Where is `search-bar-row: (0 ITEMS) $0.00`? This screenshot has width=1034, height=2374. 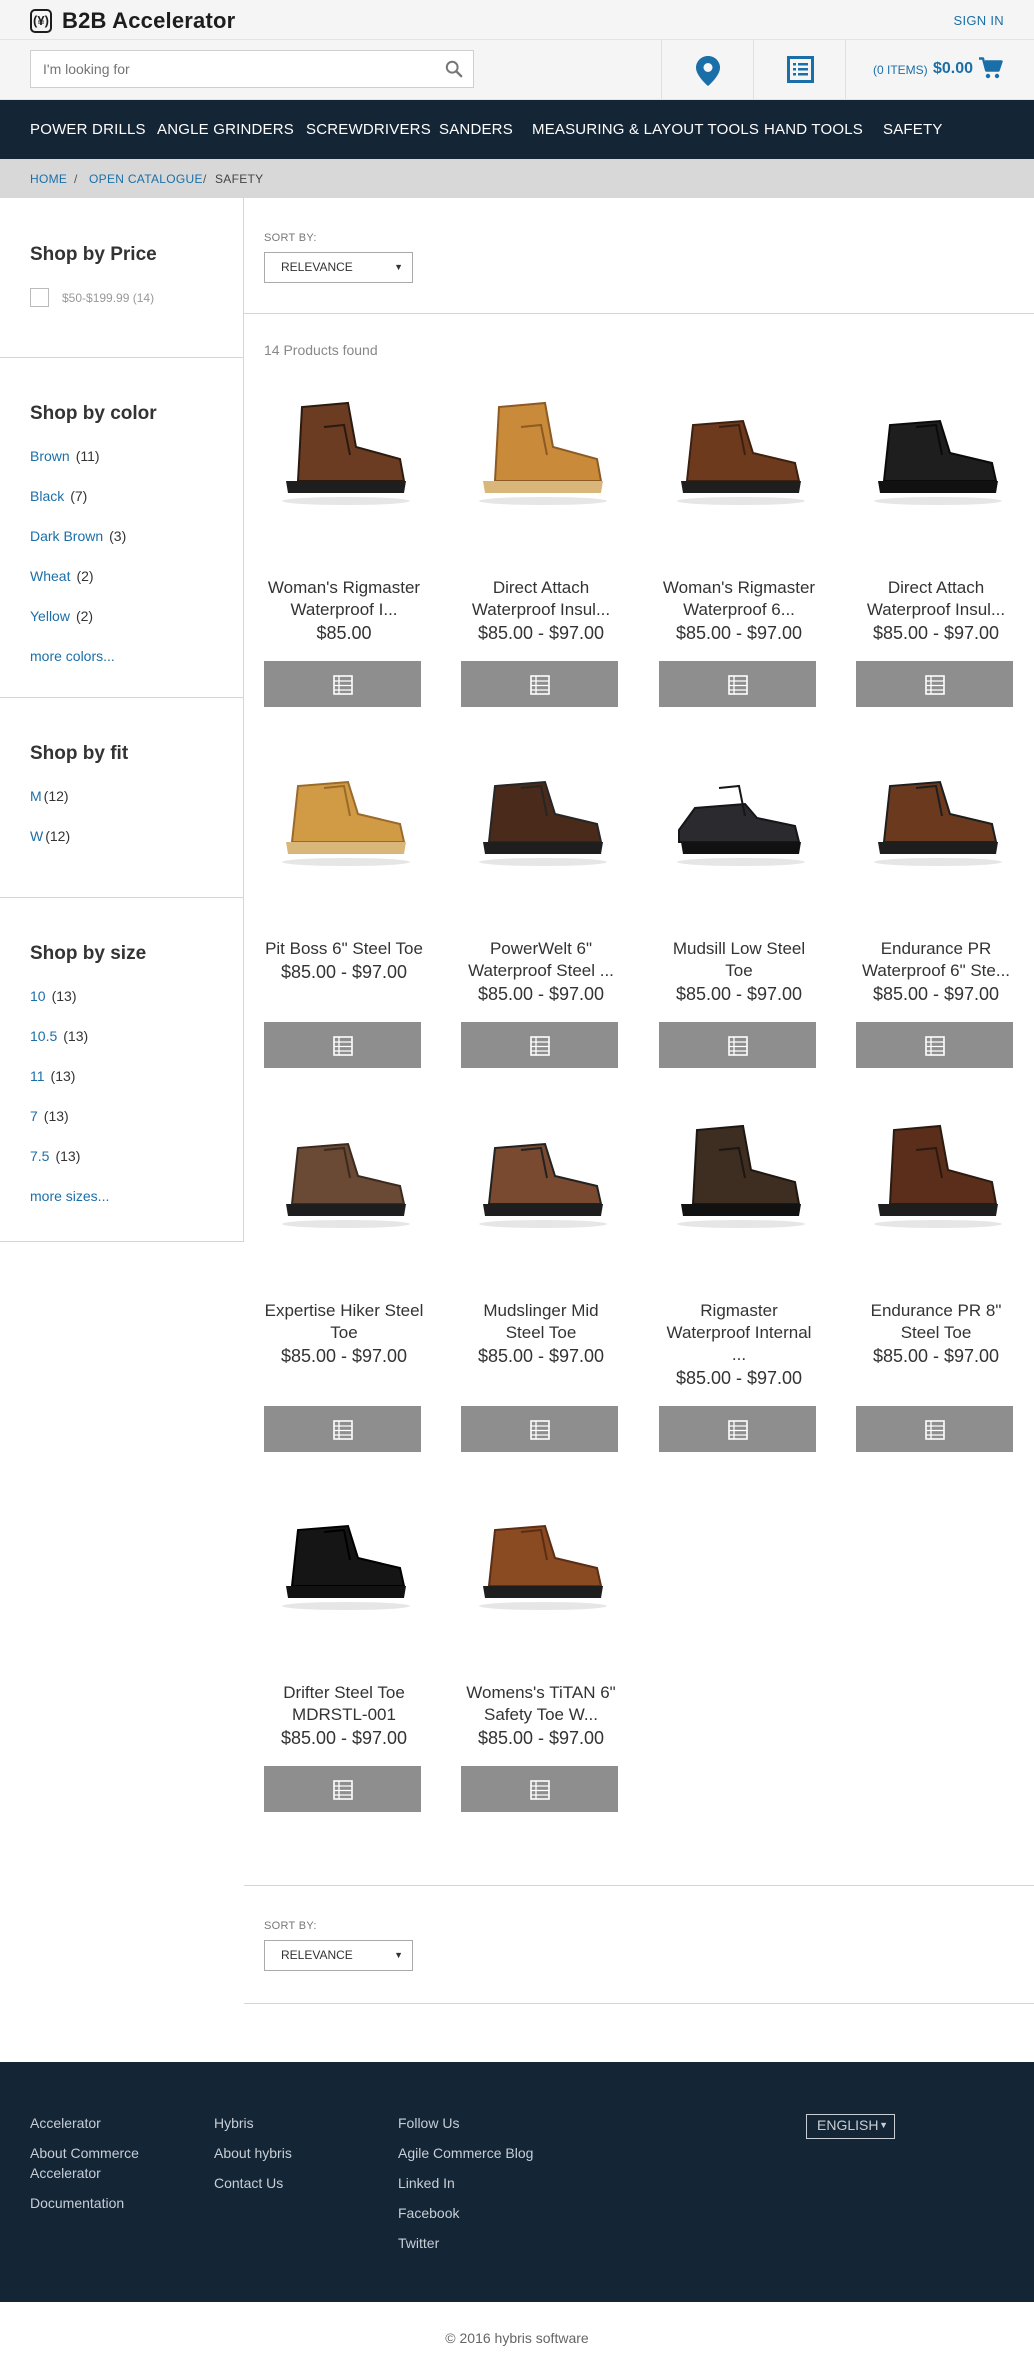
search-bar-row: (0 ITEMS) $0.00 is located at coordinates (517, 70).